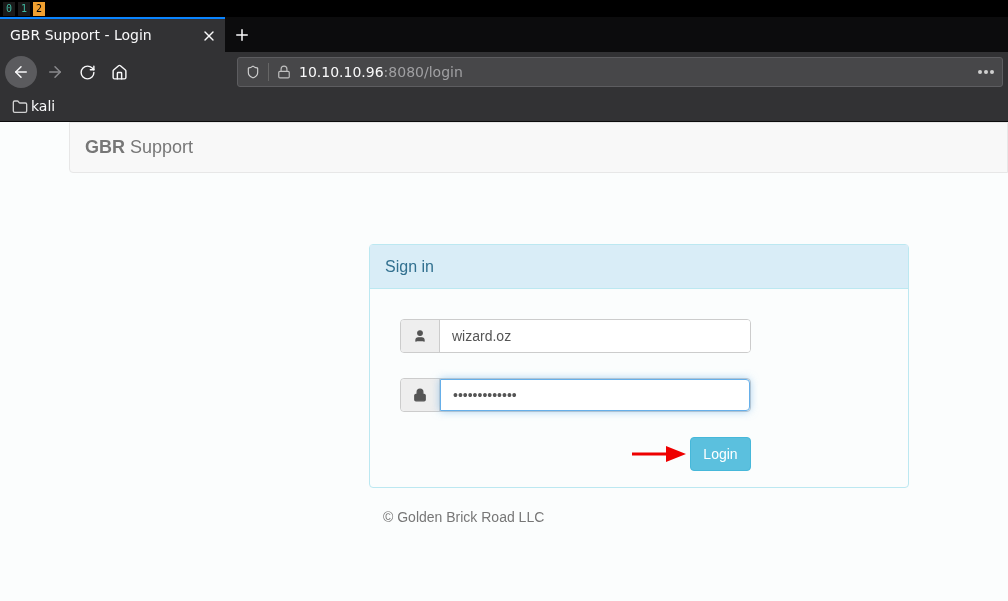 The image size is (1008, 601). I want to click on password-field: •••••••••••••, so click(595, 395).